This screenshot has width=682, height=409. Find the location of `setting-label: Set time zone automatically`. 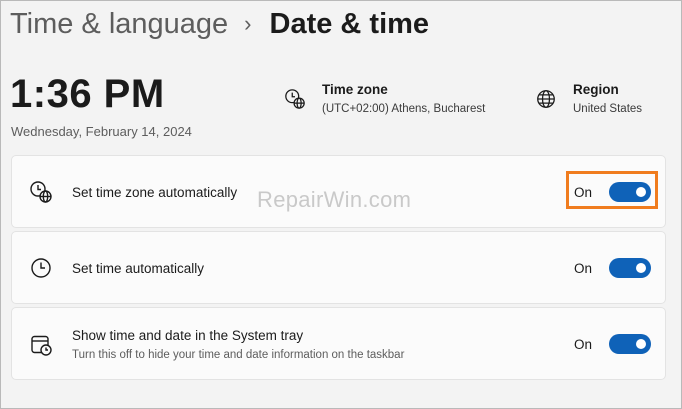

setting-label: Set time zone automatically is located at coordinates (155, 192).